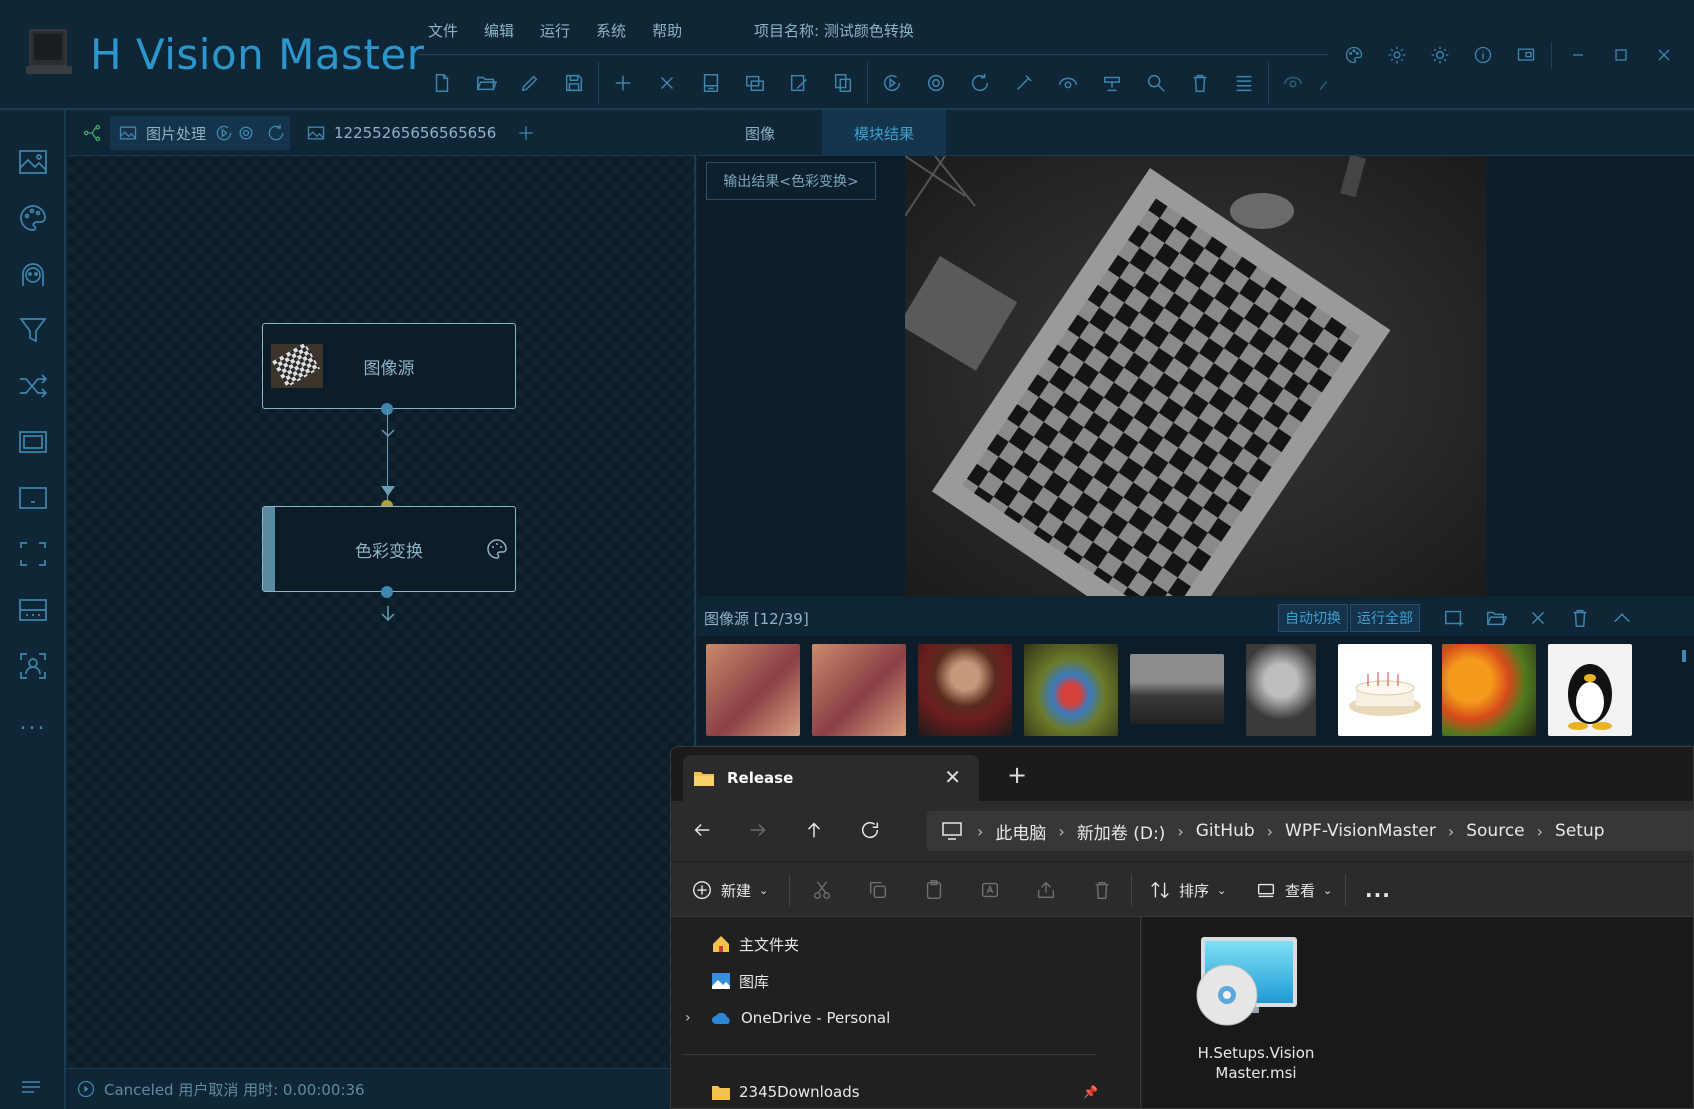 The image size is (1694, 1109). Describe the element at coordinates (1360, 831) in the screenshot. I see `breadcrumb-item: WPF-VisionMaster` at that location.